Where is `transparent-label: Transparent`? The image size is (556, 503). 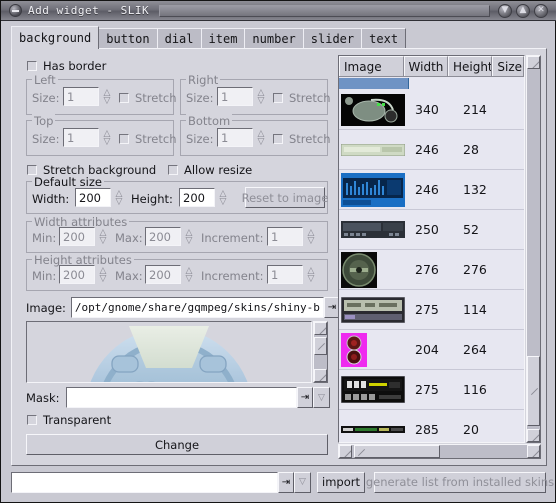 transparent-label: Transparent is located at coordinates (77, 420).